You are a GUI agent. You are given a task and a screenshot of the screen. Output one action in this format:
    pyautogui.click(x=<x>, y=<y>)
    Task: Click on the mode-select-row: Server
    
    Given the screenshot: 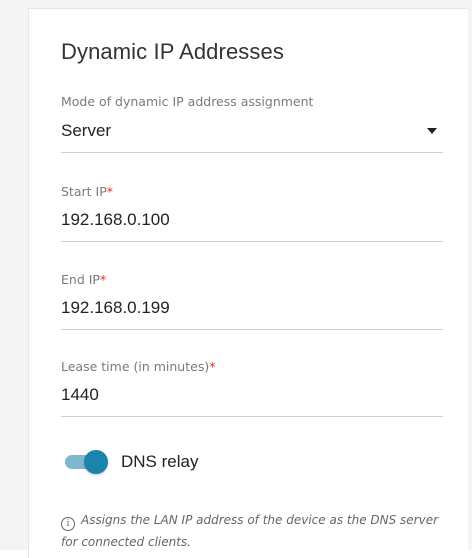 What is the action you would take?
    pyautogui.click(x=252, y=136)
    